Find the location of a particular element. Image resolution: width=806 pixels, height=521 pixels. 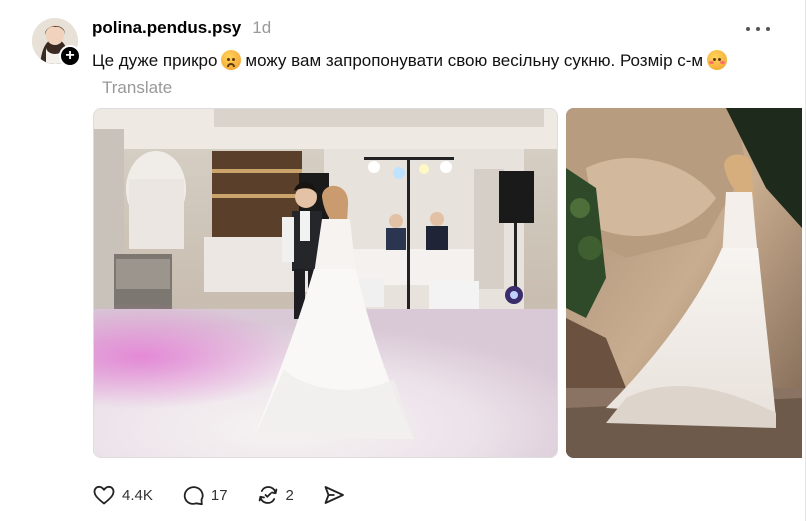

share-button is located at coordinates (334, 495).